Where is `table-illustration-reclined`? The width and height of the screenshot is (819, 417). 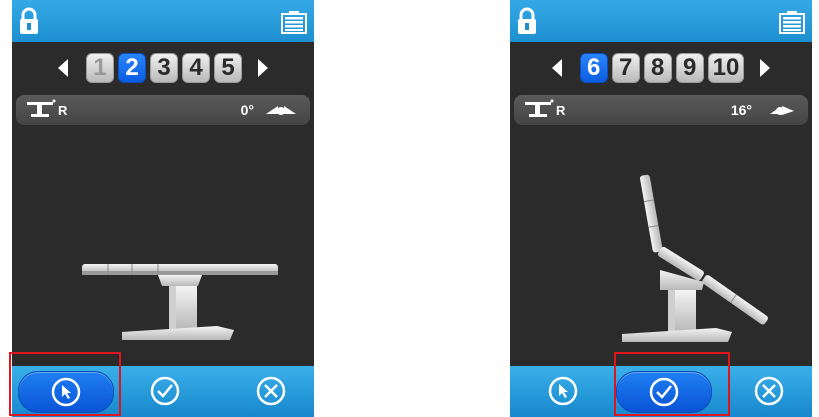 table-illustration-reclined is located at coordinates (695, 258).